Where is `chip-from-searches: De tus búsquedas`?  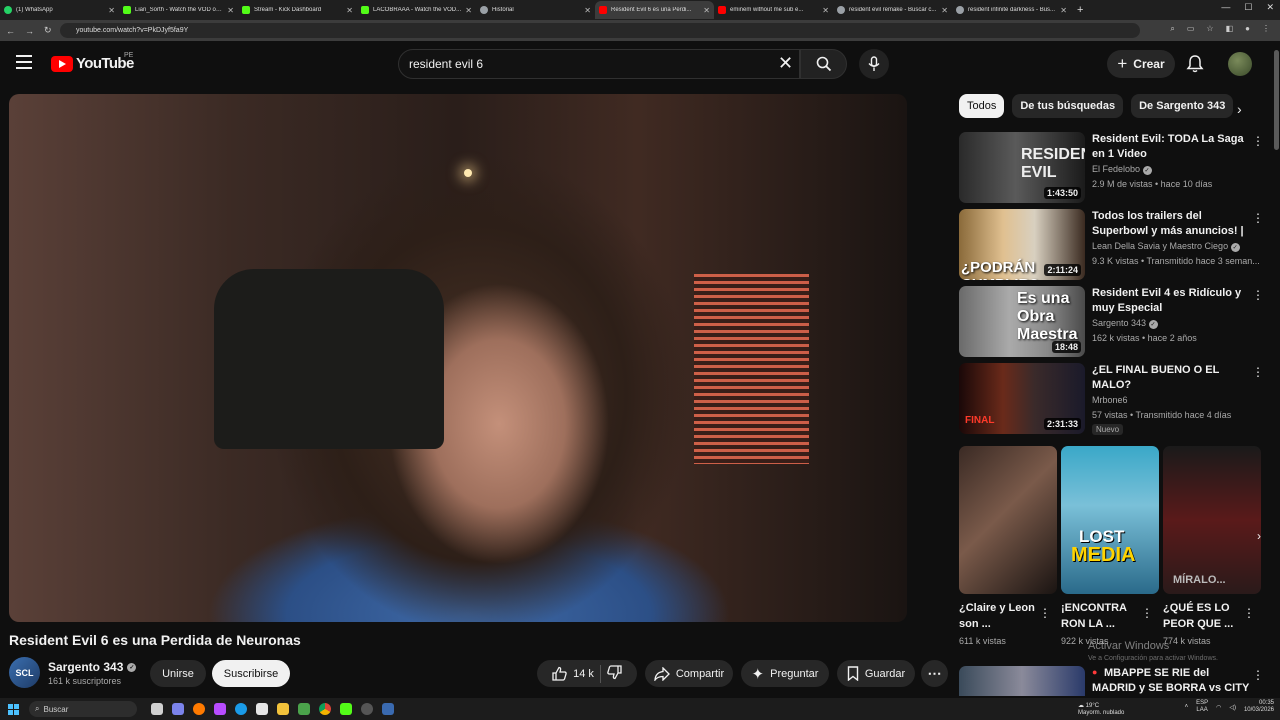 chip-from-searches: De tus búsquedas is located at coordinates (1068, 106).